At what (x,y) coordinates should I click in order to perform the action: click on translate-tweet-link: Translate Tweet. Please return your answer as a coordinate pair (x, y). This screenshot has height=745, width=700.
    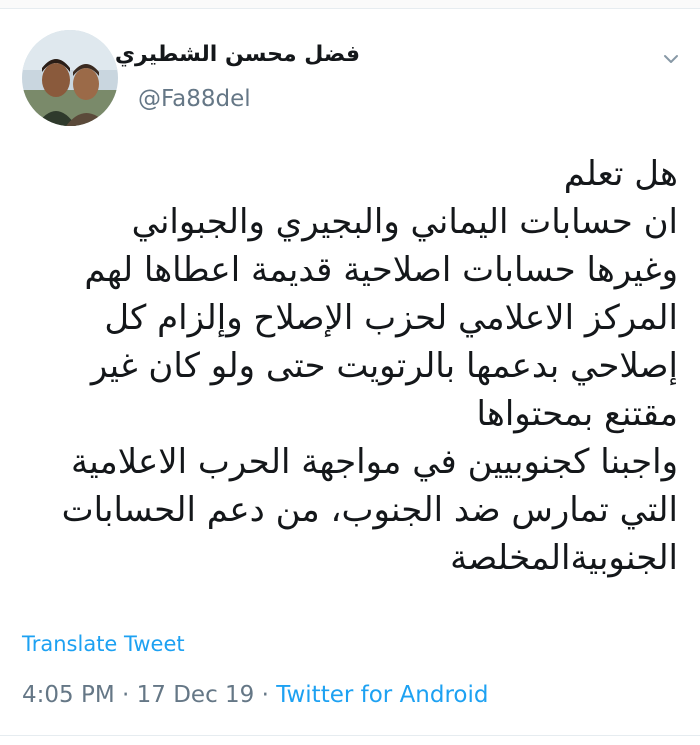
    Looking at the image, I should click on (103, 644).